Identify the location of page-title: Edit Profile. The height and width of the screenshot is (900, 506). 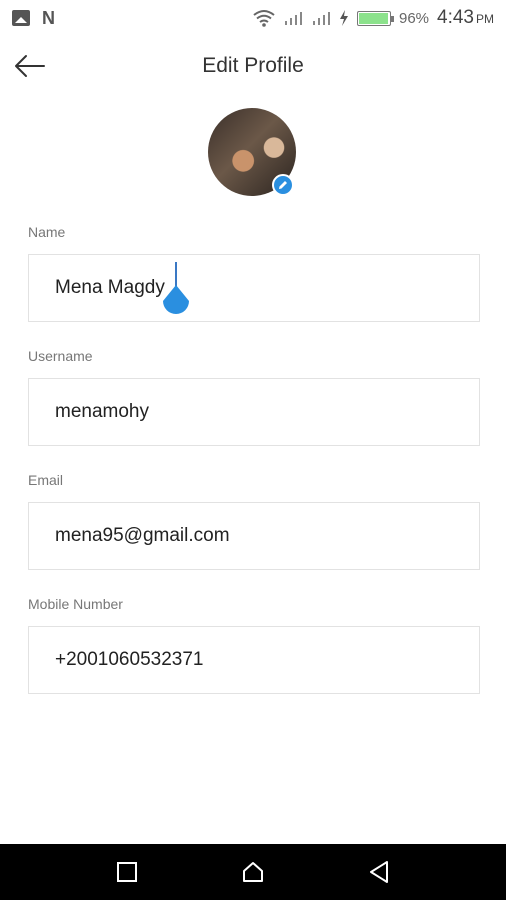
(253, 65).